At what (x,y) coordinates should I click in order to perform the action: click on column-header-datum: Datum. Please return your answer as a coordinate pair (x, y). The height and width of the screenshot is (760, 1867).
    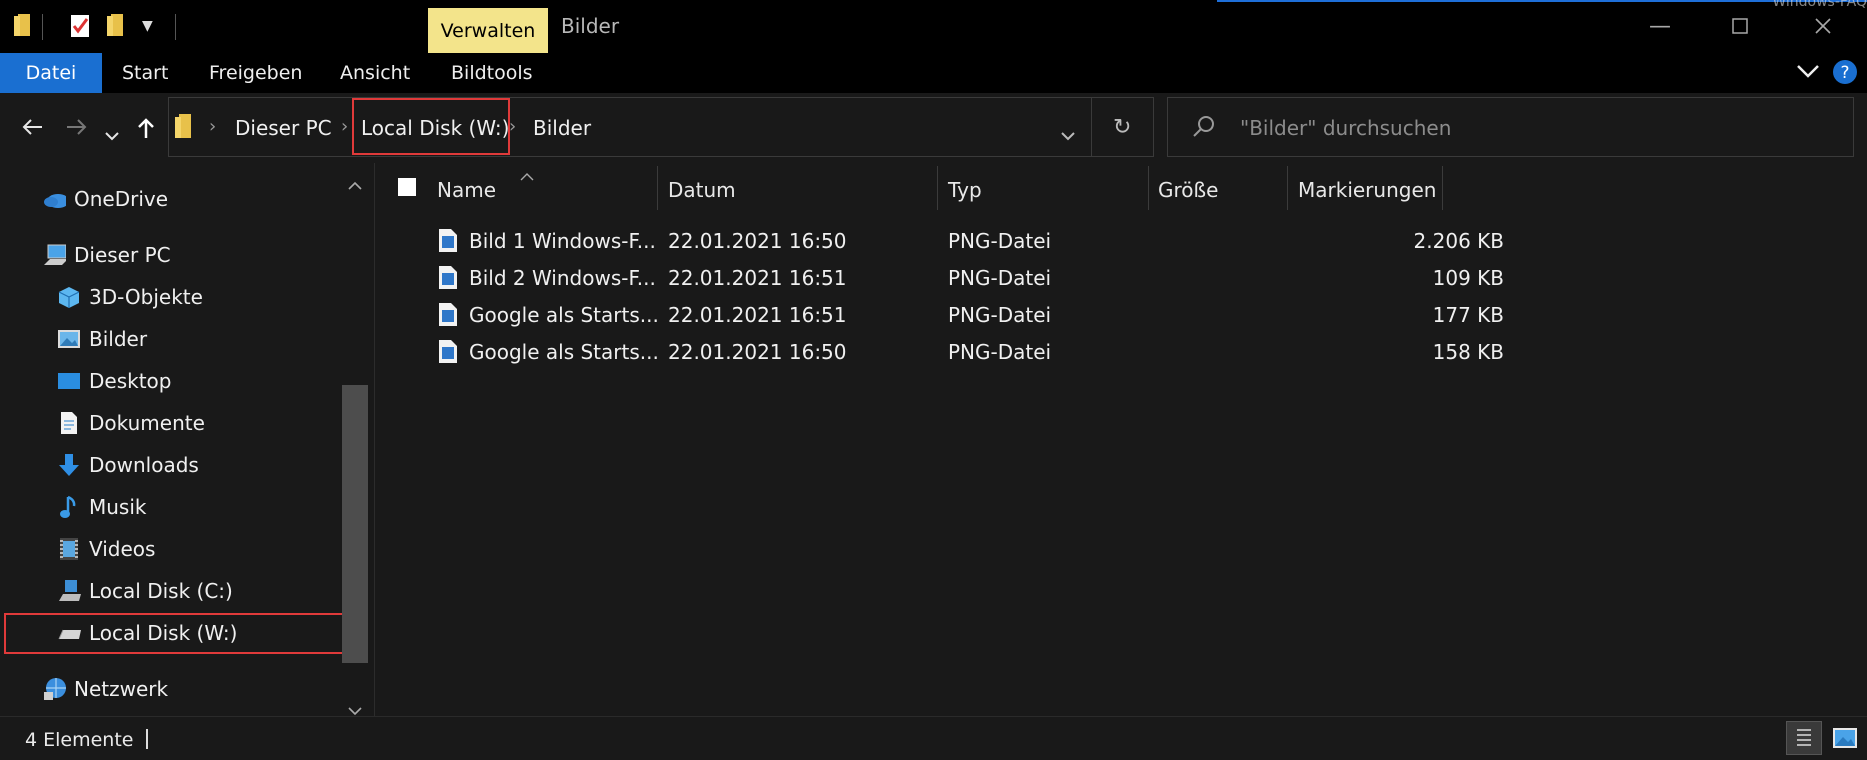
    Looking at the image, I should click on (702, 190).